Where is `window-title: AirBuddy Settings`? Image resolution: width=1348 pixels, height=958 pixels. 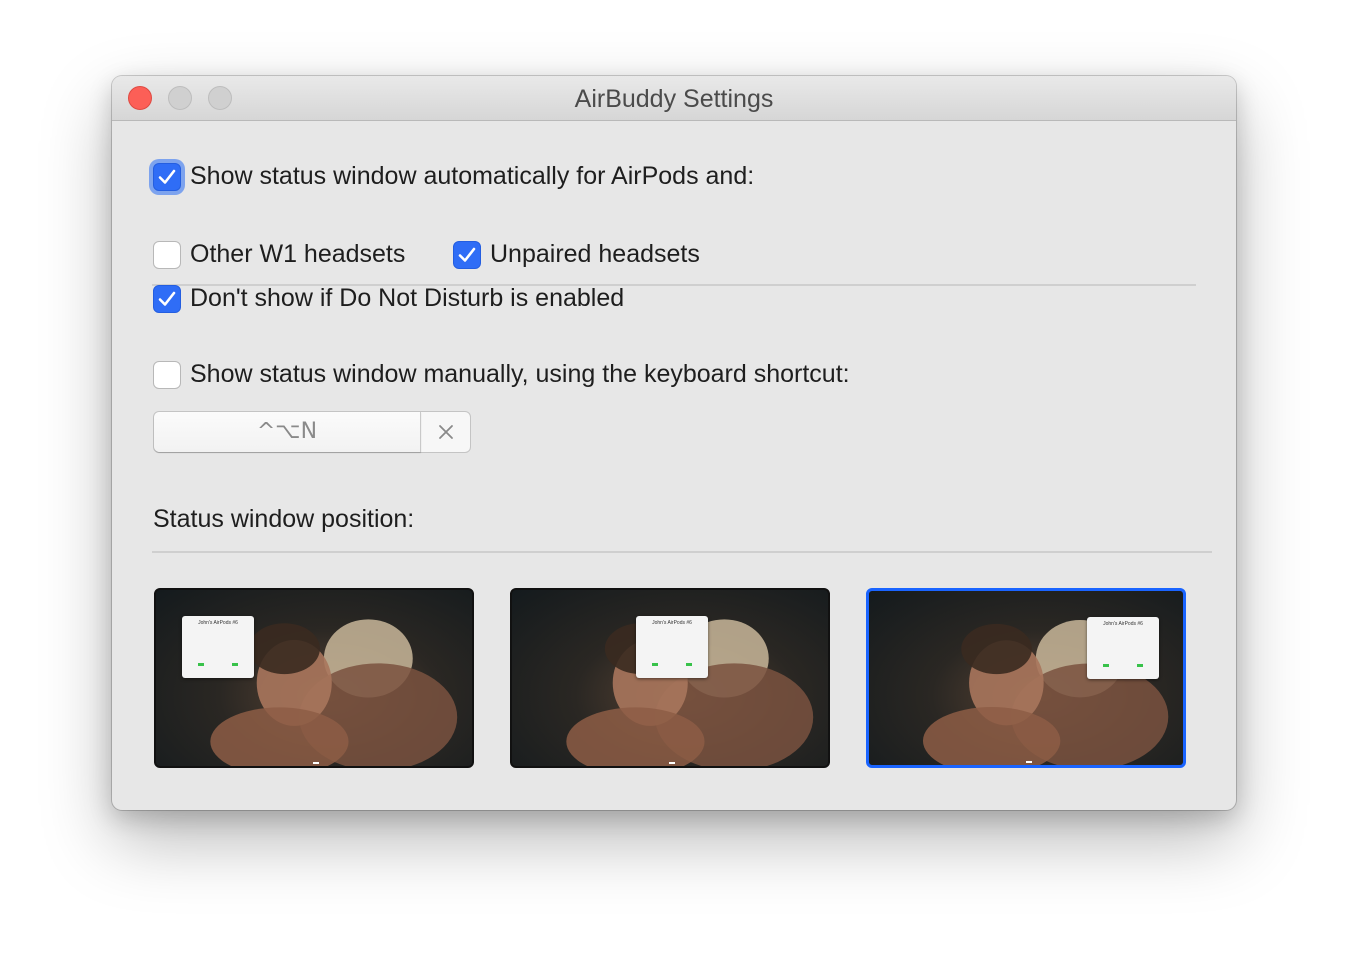 window-title: AirBuddy Settings is located at coordinates (674, 99).